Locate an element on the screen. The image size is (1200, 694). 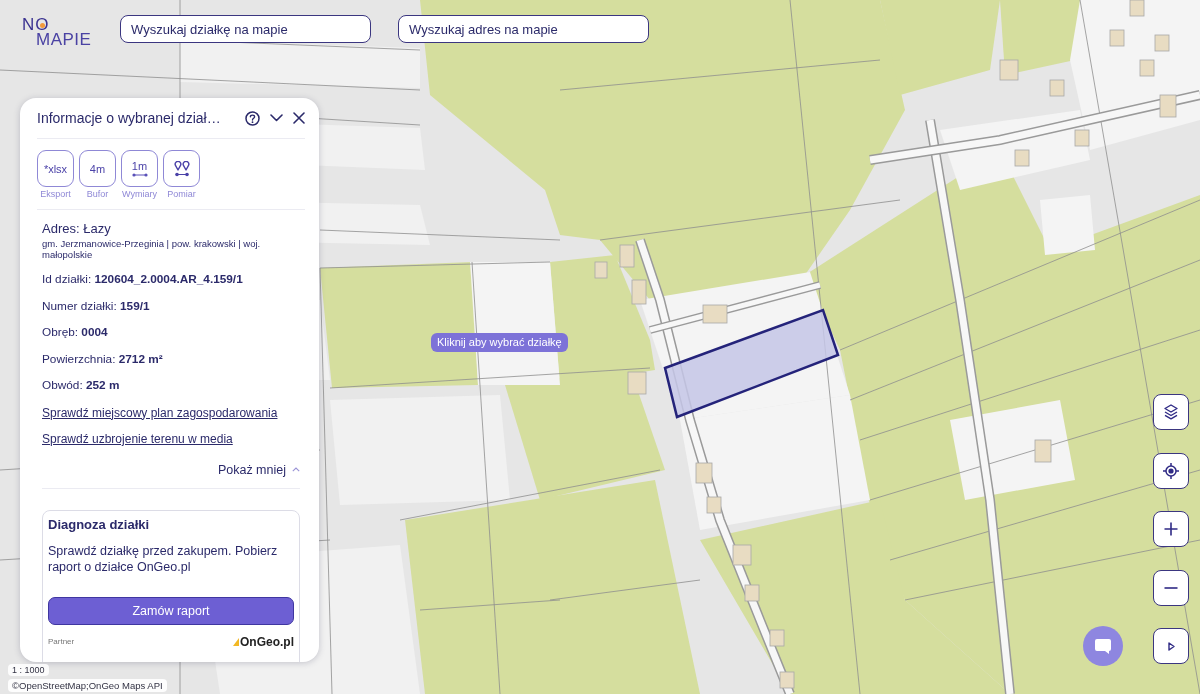
tool-button: 4m is located at coordinates (97, 168).